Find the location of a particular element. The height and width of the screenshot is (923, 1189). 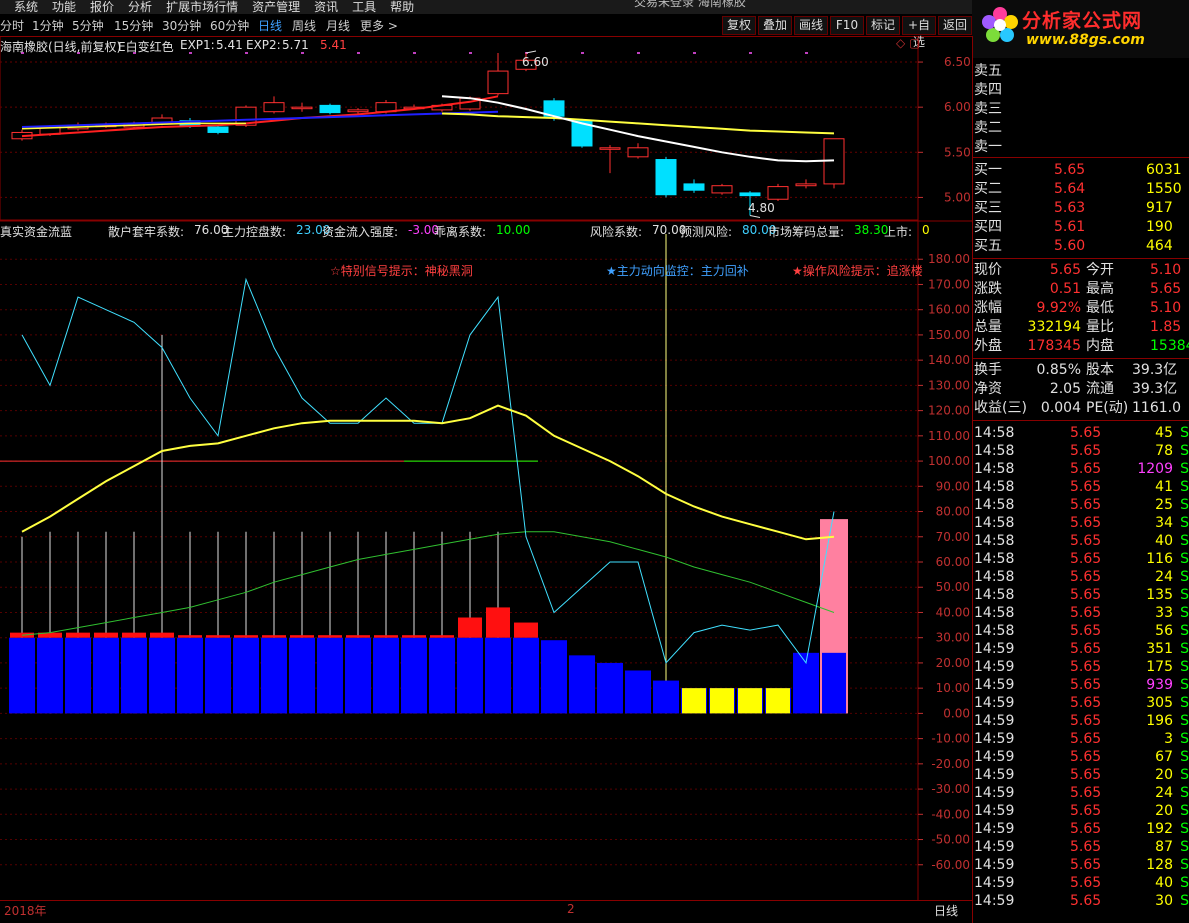

period-tab-4: 30分钟 is located at coordinates (181, 25).